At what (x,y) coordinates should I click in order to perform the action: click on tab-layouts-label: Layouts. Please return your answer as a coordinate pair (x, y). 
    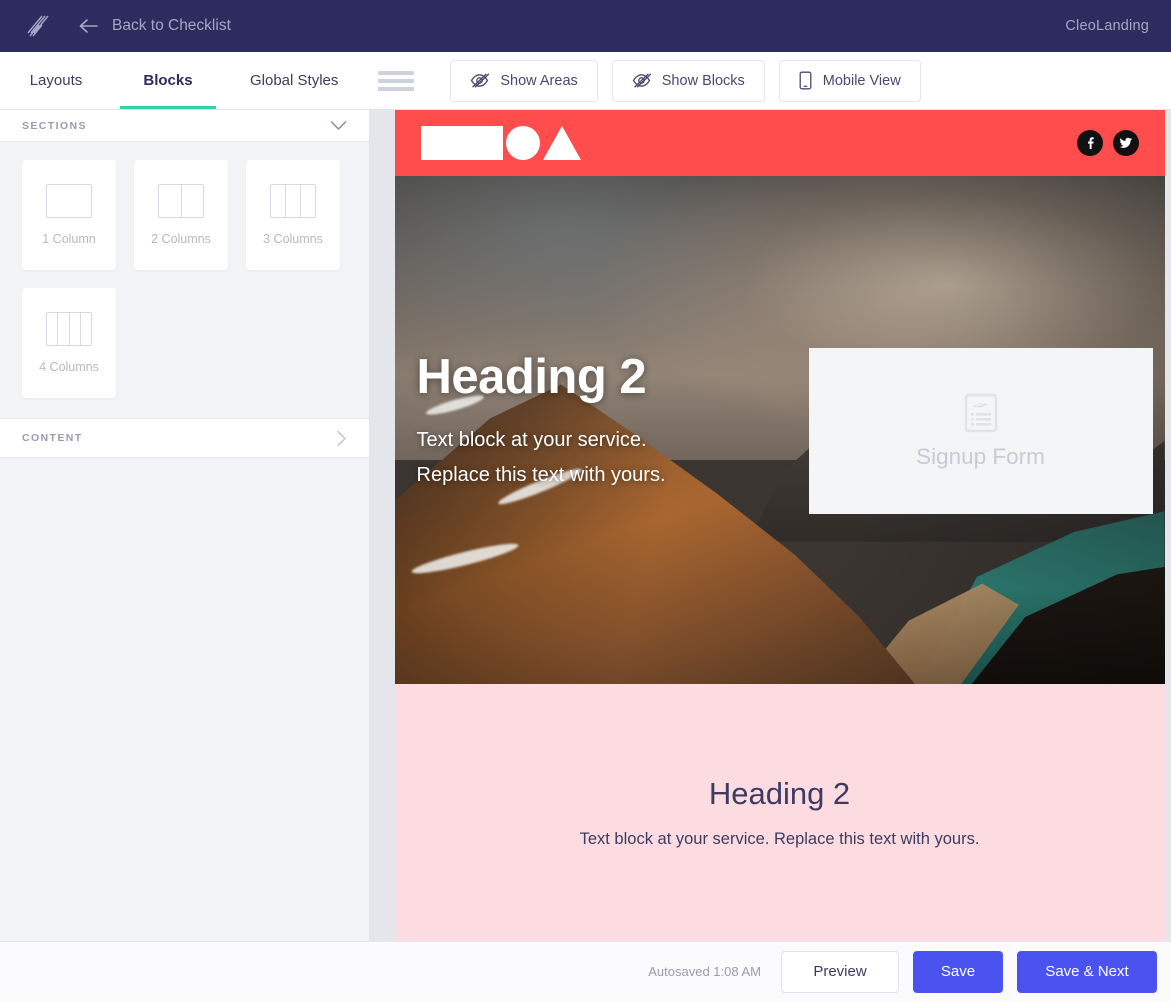
    Looking at the image, I should click on (56, 80).